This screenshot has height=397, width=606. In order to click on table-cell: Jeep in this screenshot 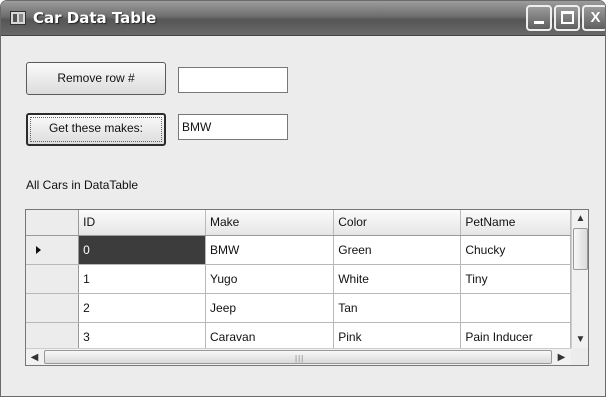, I will do `click(270, 308)`.